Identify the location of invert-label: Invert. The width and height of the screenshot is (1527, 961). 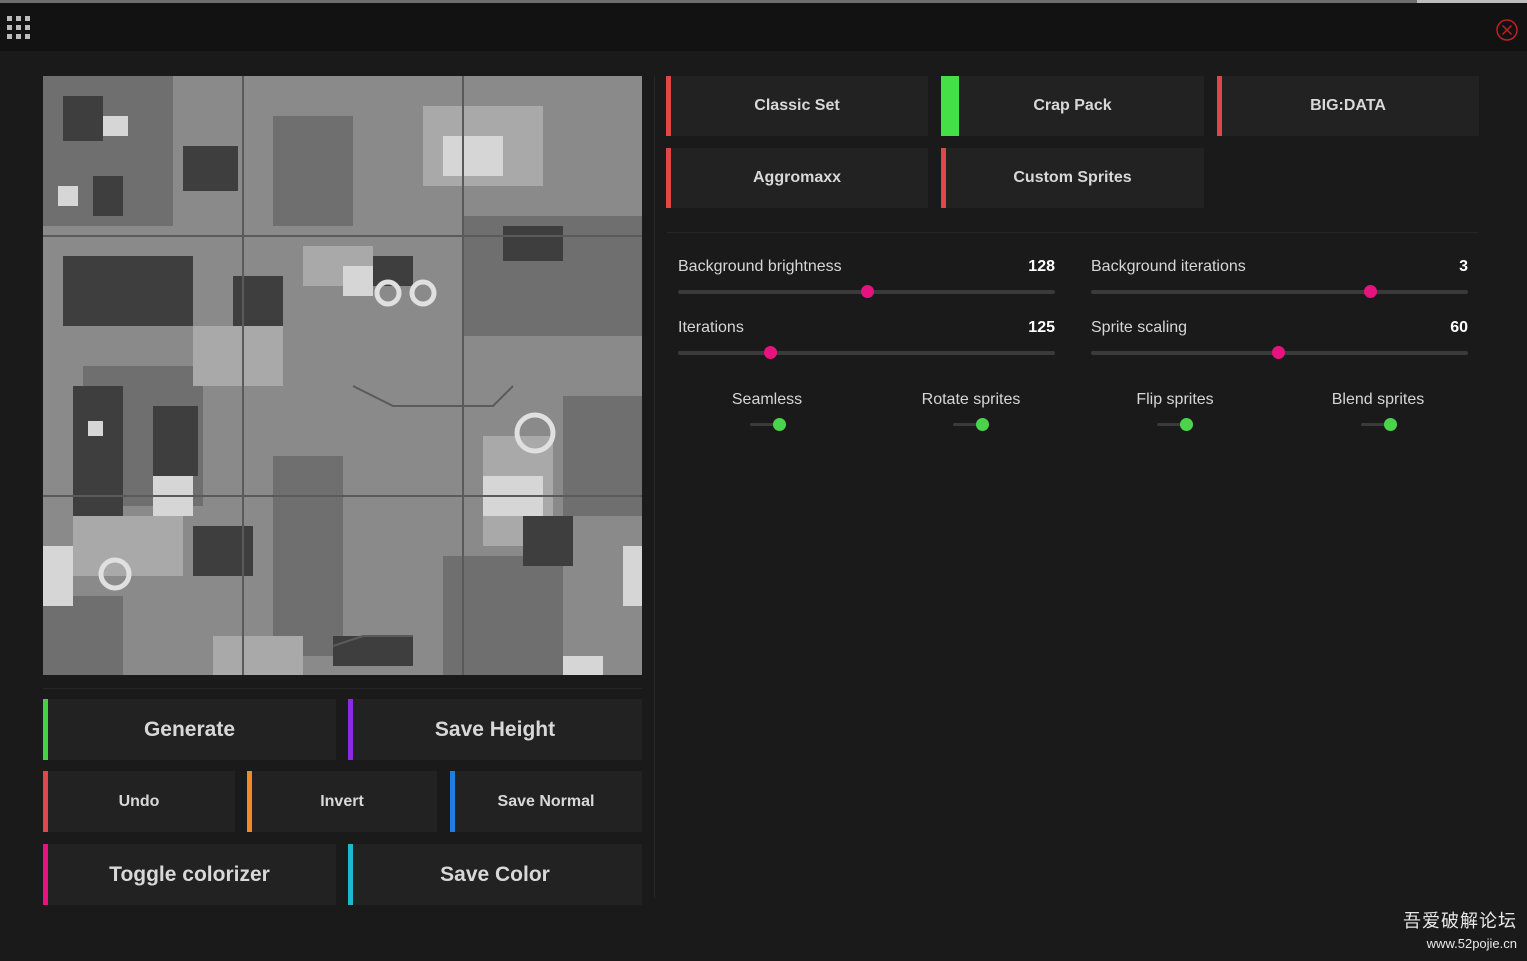
(342, 801).